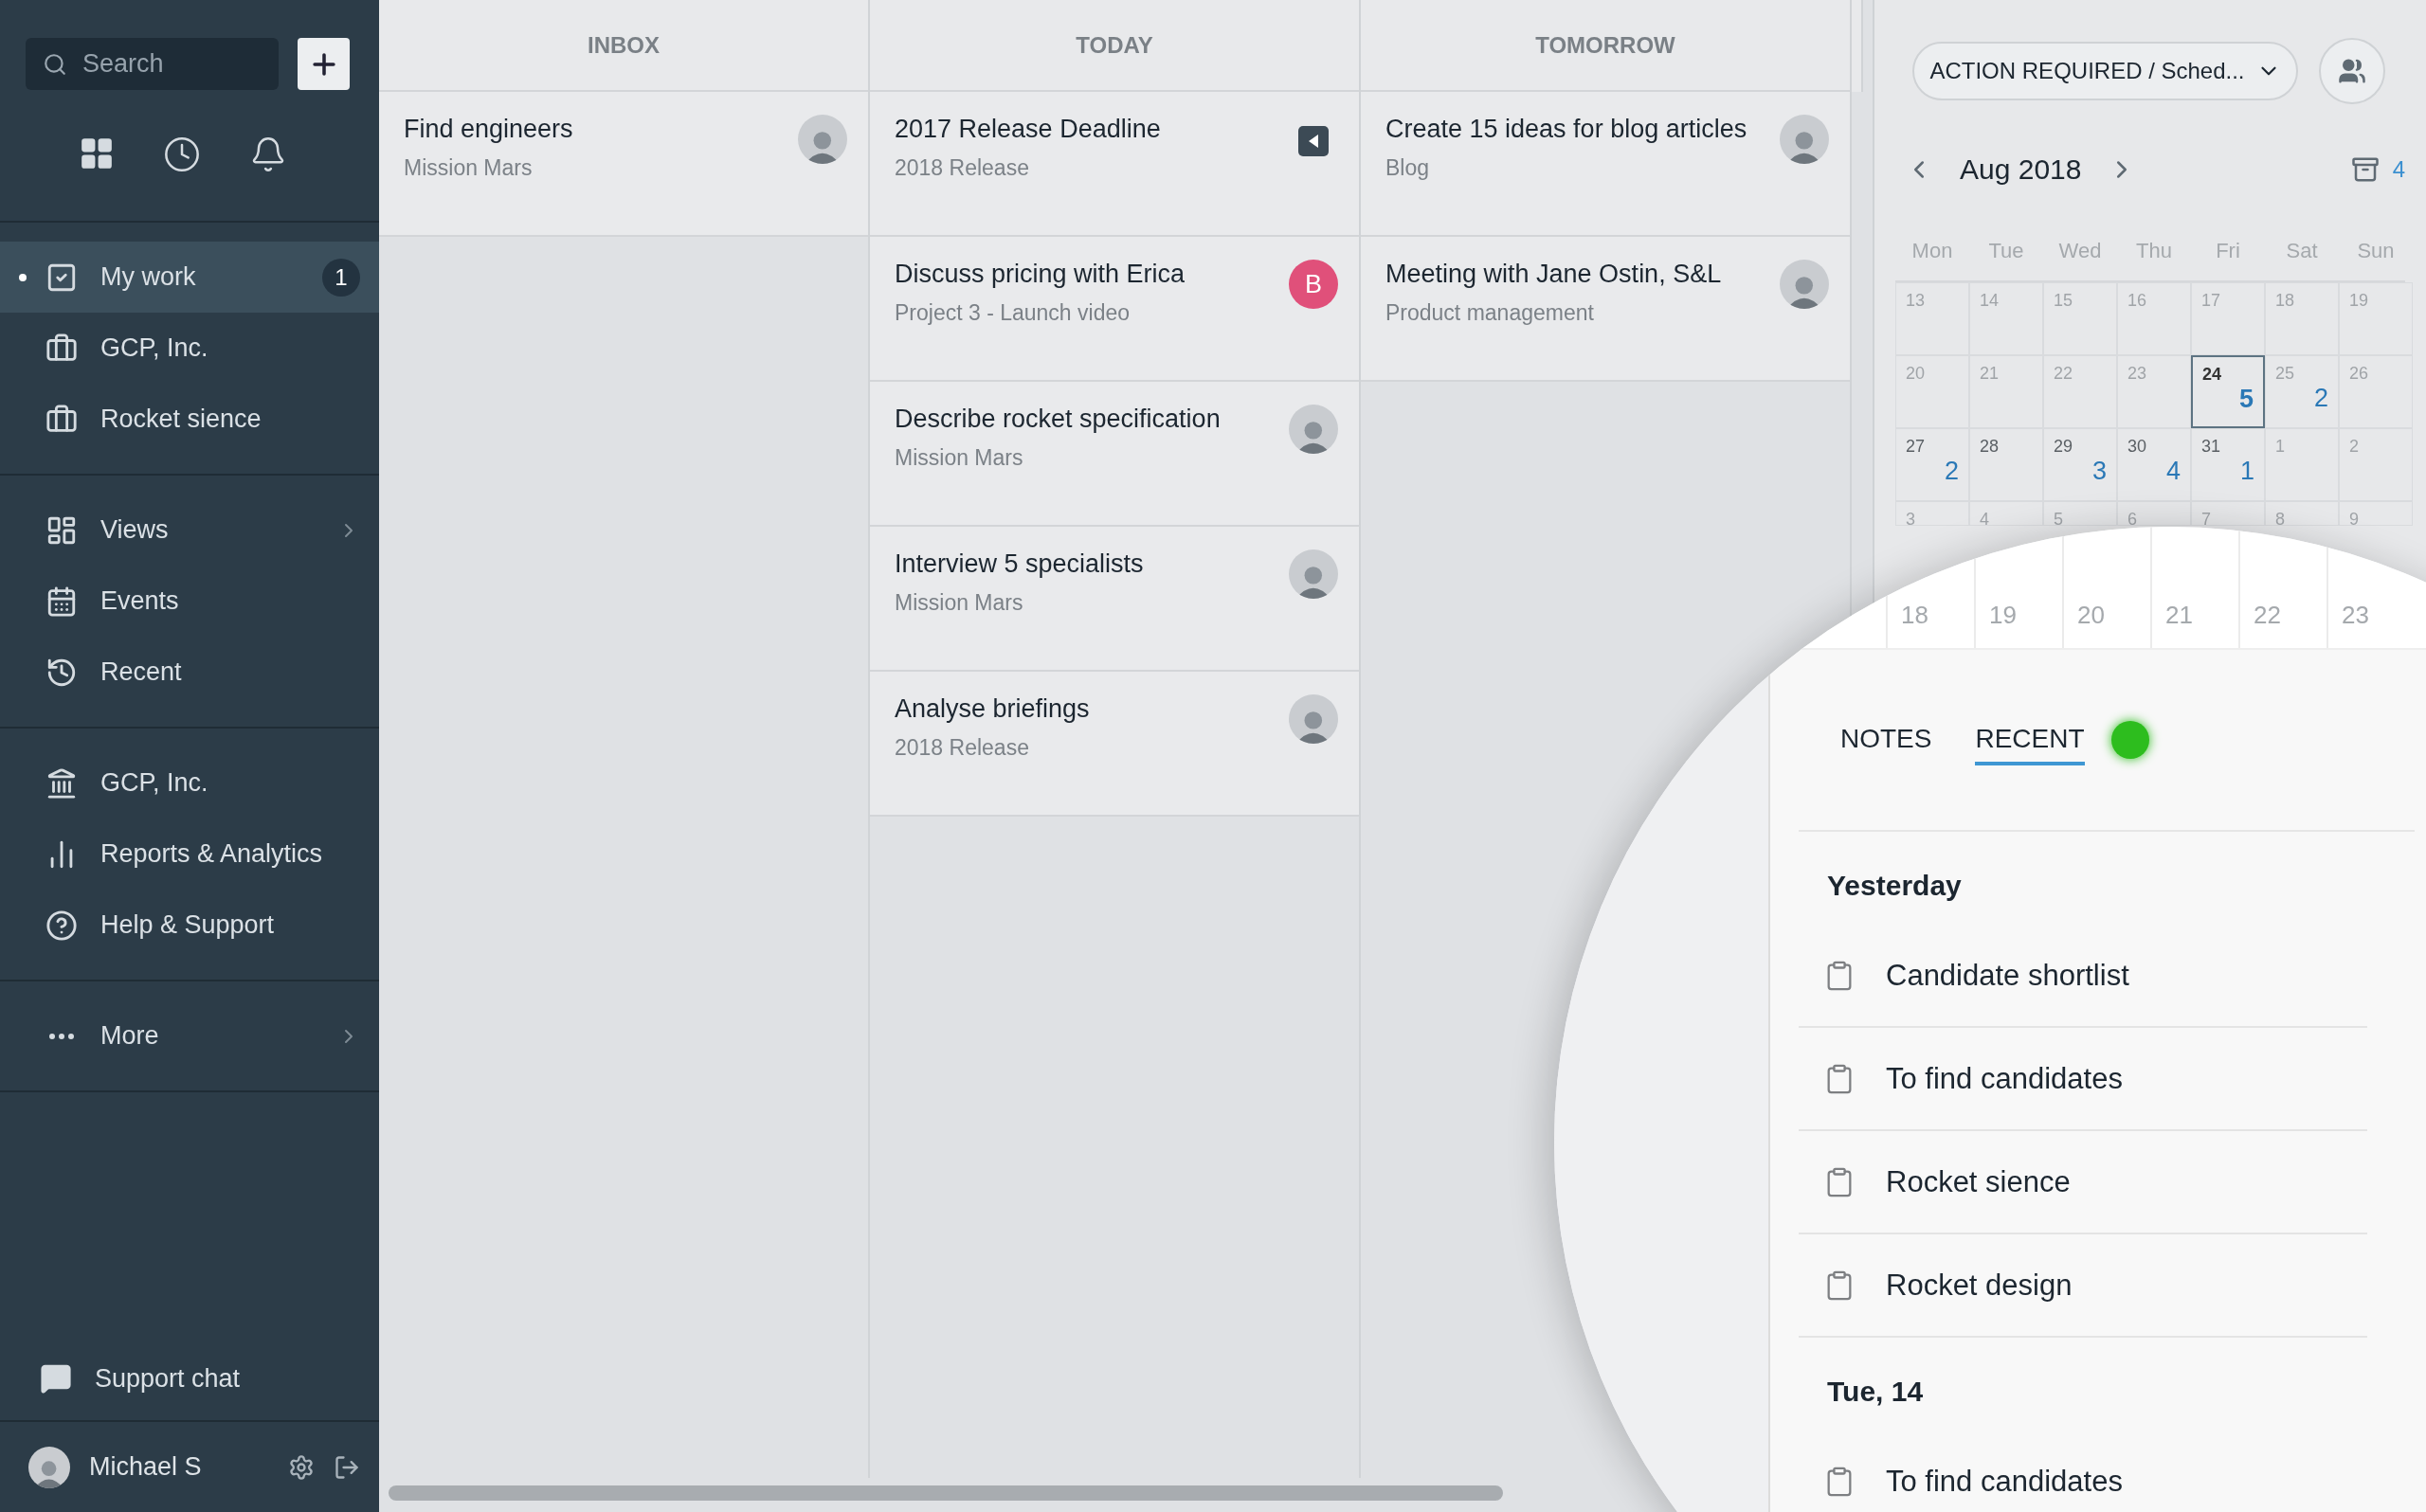 Image resolution: width=2426 pixels, height=1512 pixels. I want to click on day-number: 3, so click(1910, 517).